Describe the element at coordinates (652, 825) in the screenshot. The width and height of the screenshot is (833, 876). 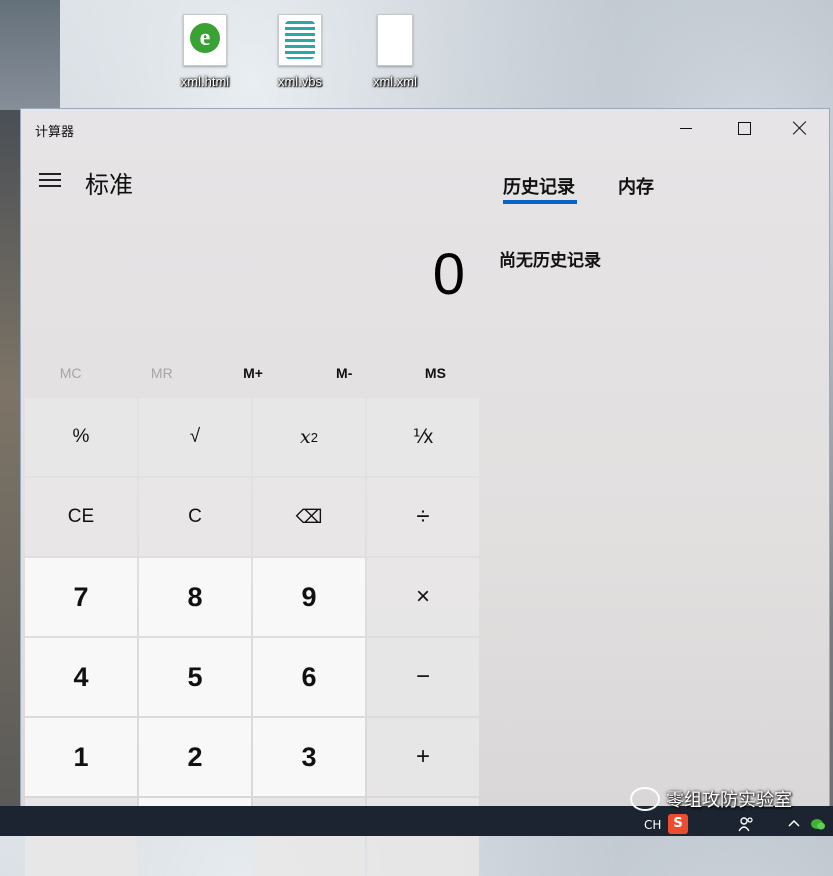
I see `input-language-indicator: CH` at that location.